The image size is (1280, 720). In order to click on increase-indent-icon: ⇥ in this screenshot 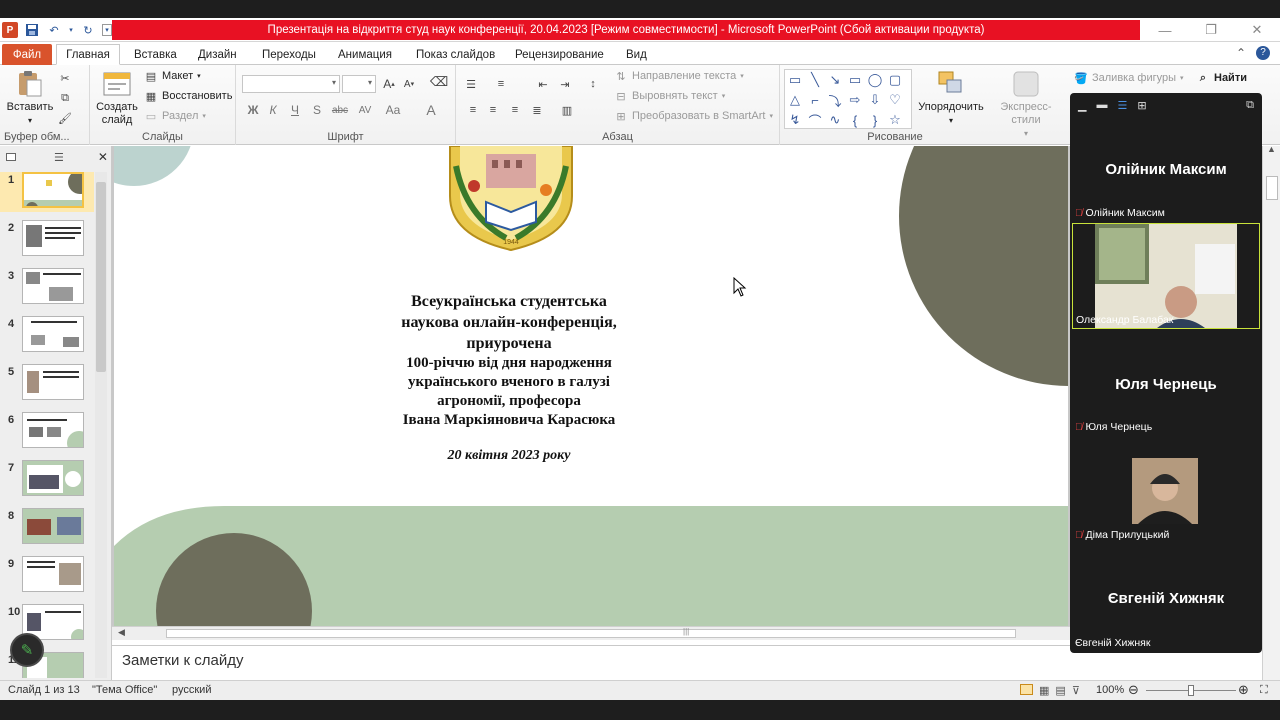, I will do `click(565, 84)`.